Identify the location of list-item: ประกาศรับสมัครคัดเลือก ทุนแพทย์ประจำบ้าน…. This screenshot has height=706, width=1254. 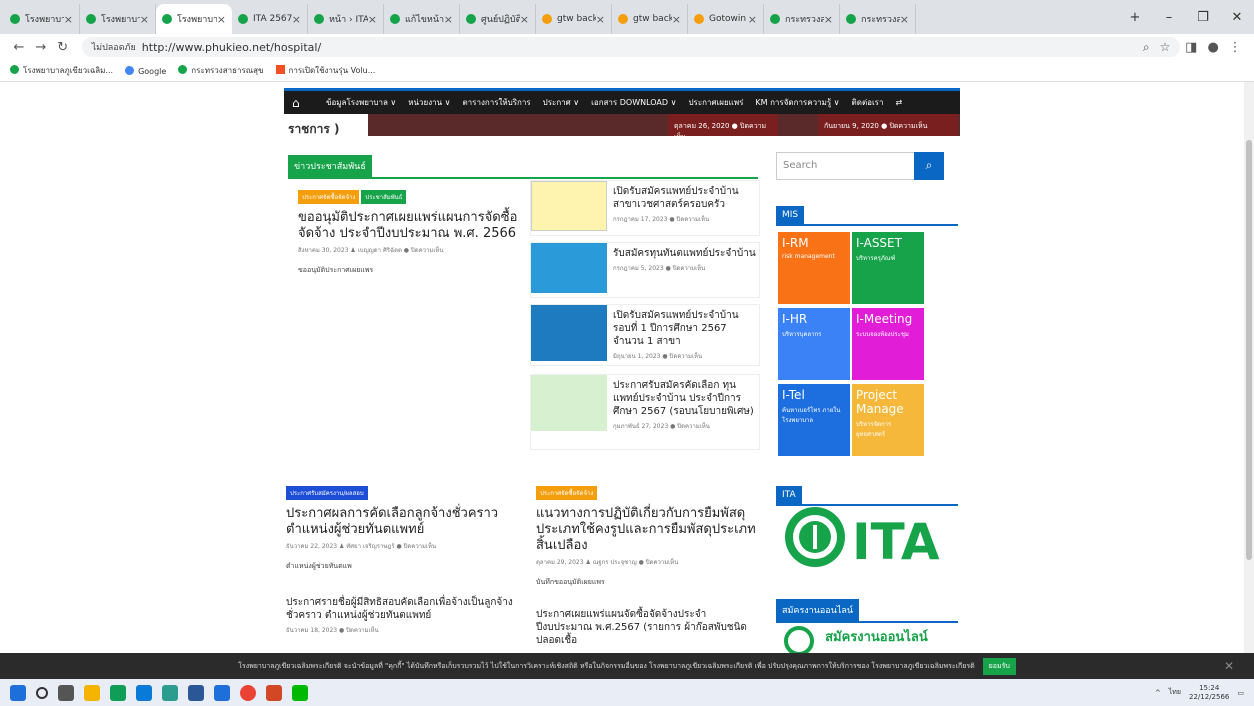
(645, 412).